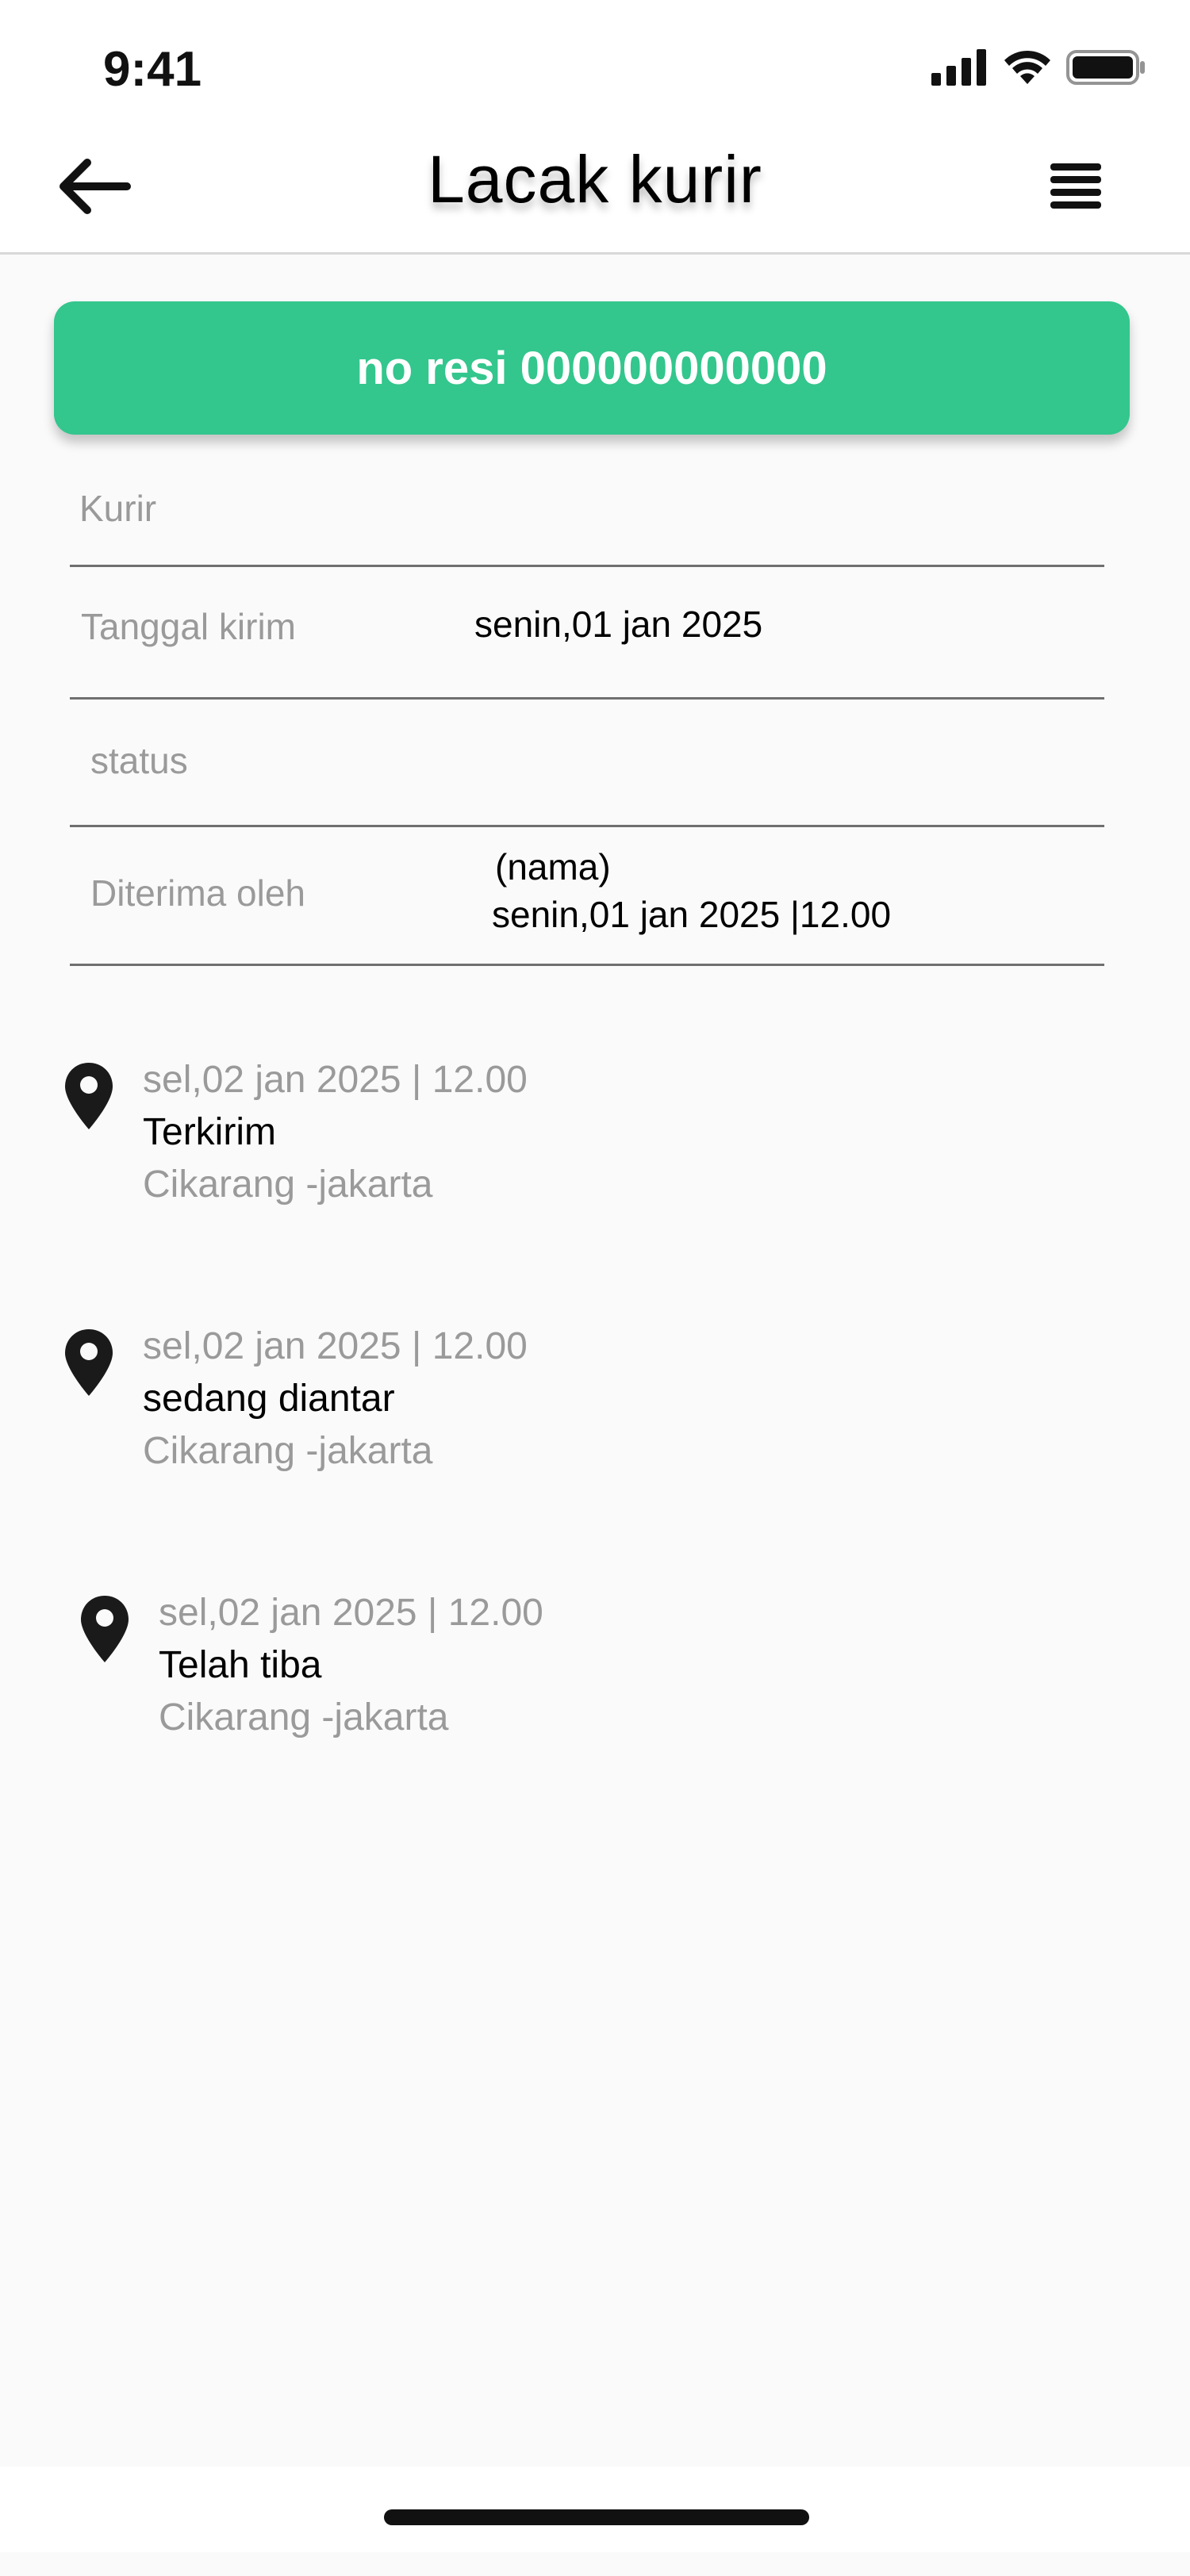 The width and height of the screenshot is (1190, 2576). Describe the element at coordinates (152, 70) in the screenshot. I see `status-time: 9:41` at that location.